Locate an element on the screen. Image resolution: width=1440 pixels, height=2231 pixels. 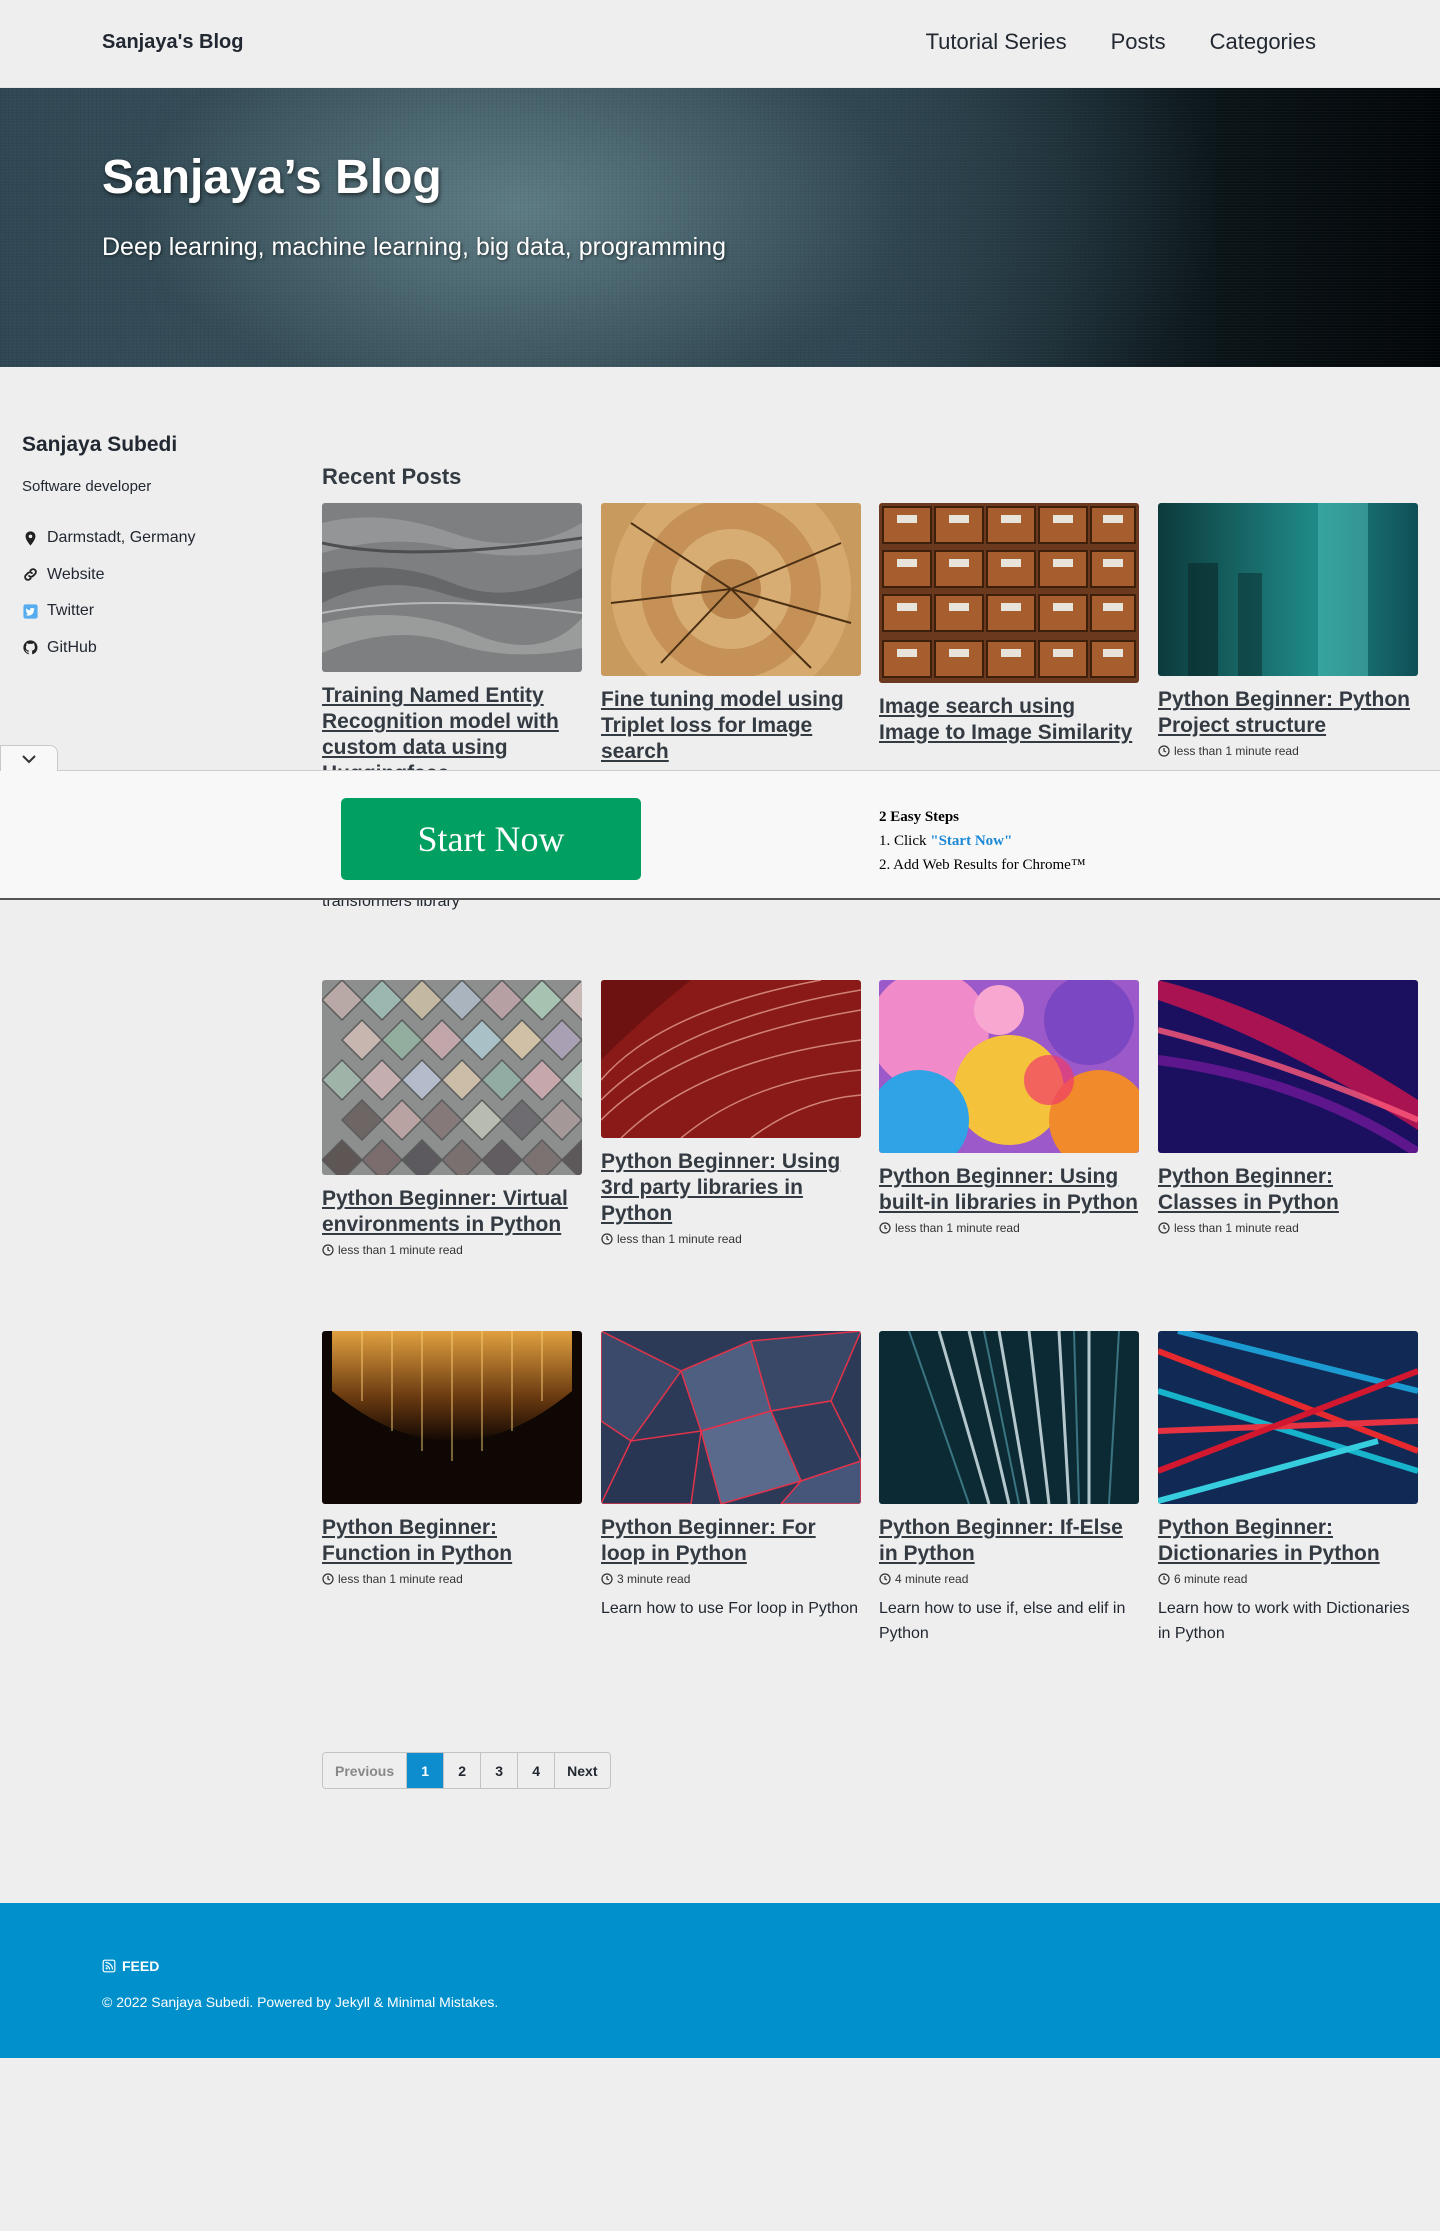
post-excerpt: Learn how to use For loop in Python is located at coordinates (730, 1608).